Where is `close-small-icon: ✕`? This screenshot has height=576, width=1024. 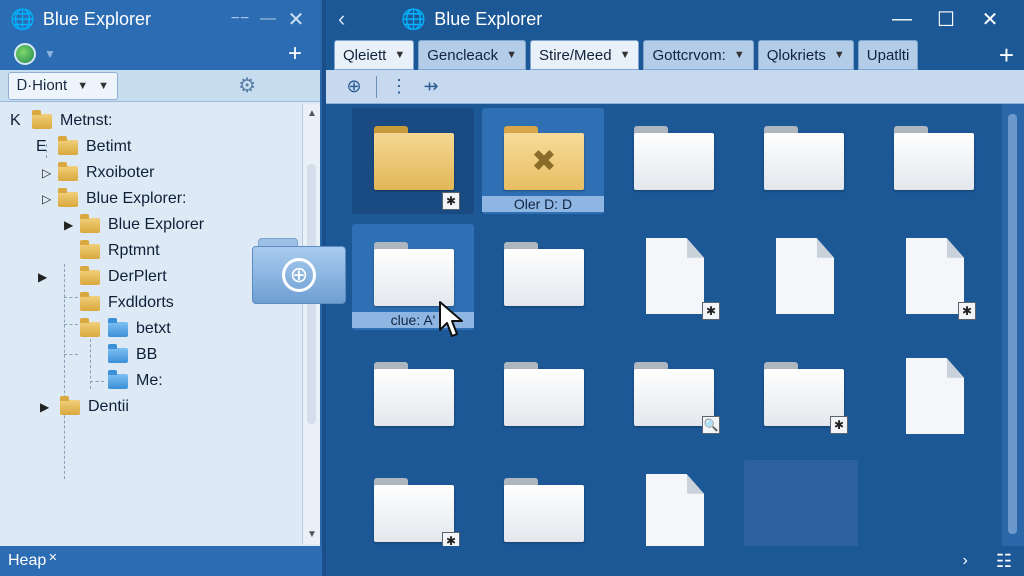 close-small-icon: ✕ is located at coordinates (52, 557).